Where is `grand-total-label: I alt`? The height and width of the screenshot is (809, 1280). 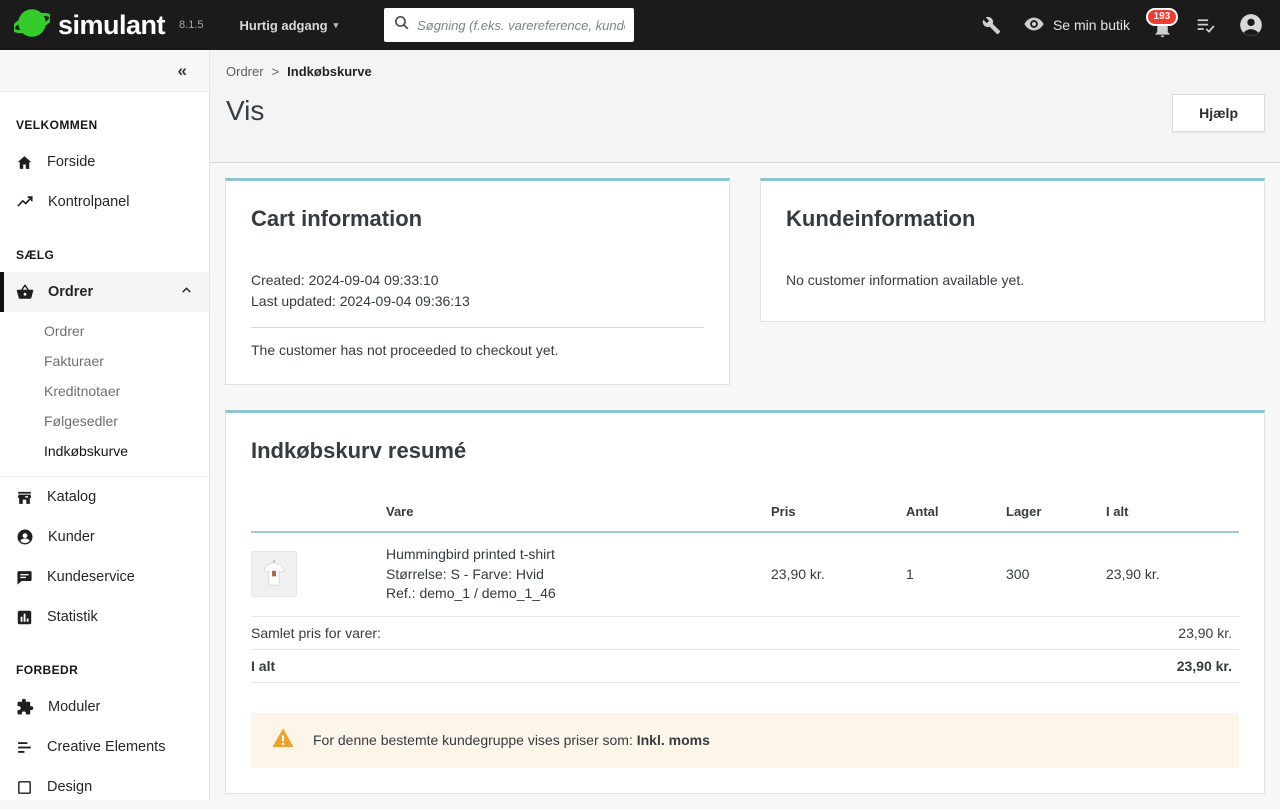 grand-total-label: I alt is located at coordinates (673, 665).